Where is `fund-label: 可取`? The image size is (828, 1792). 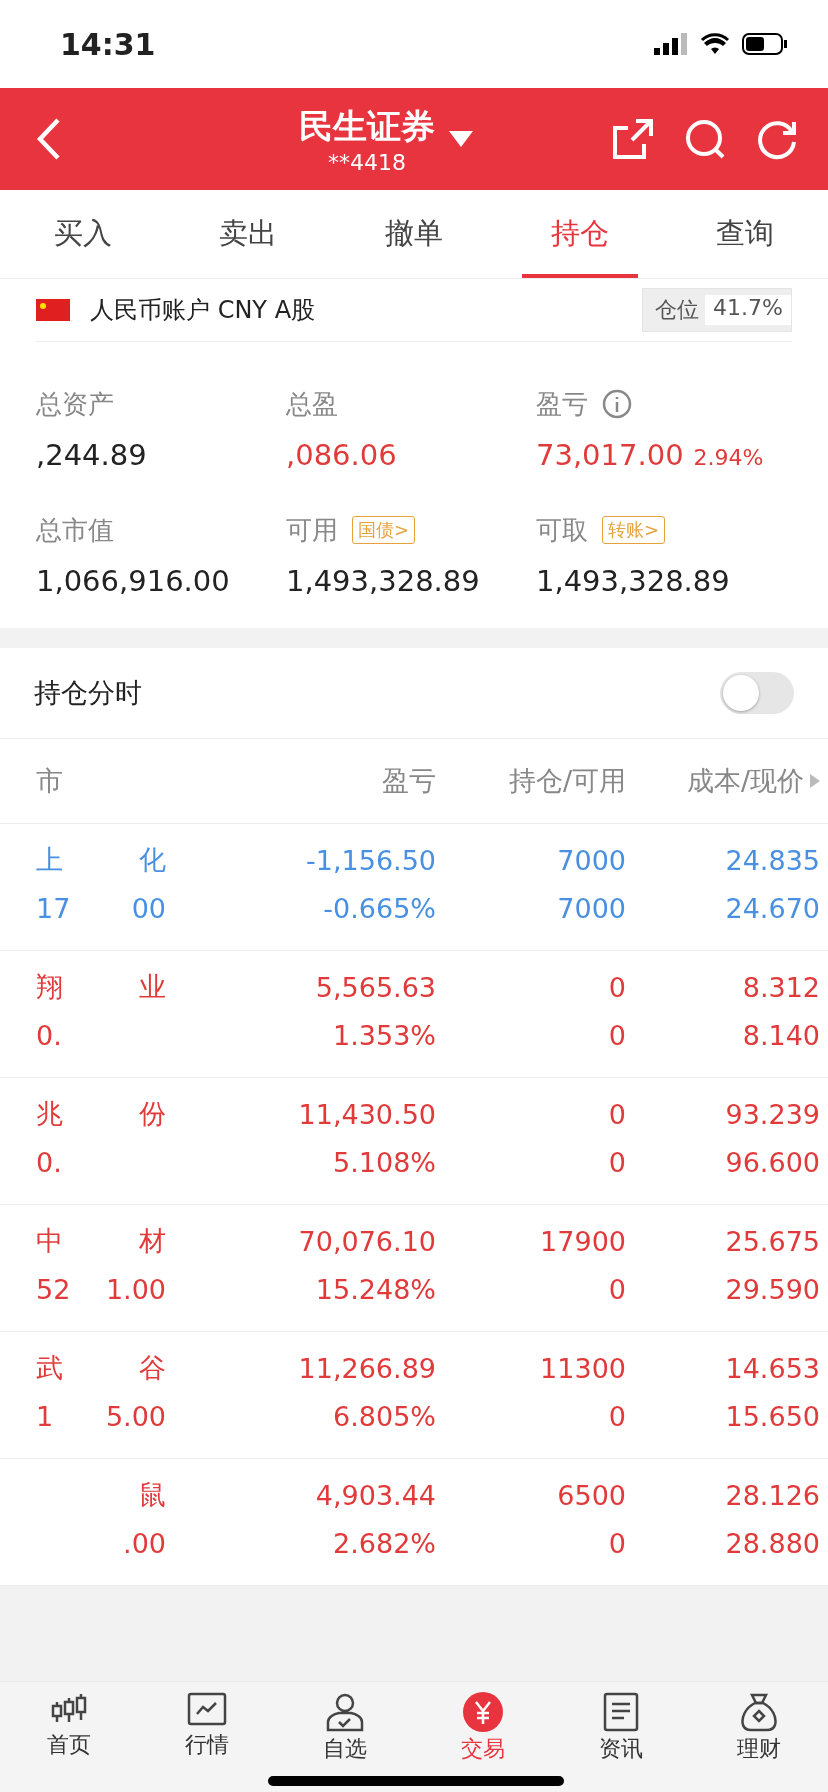
fund-label: 可取 is located at coordinates (562, 530).